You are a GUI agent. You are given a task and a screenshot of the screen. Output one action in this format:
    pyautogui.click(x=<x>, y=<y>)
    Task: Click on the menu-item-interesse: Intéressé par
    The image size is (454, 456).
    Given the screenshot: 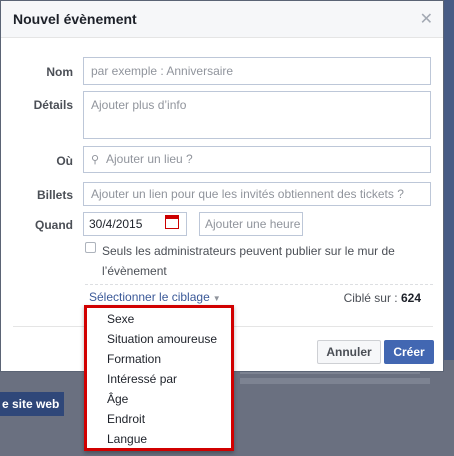 What is the action you would take?
    pyautogui.click(x=142, y=379)
    